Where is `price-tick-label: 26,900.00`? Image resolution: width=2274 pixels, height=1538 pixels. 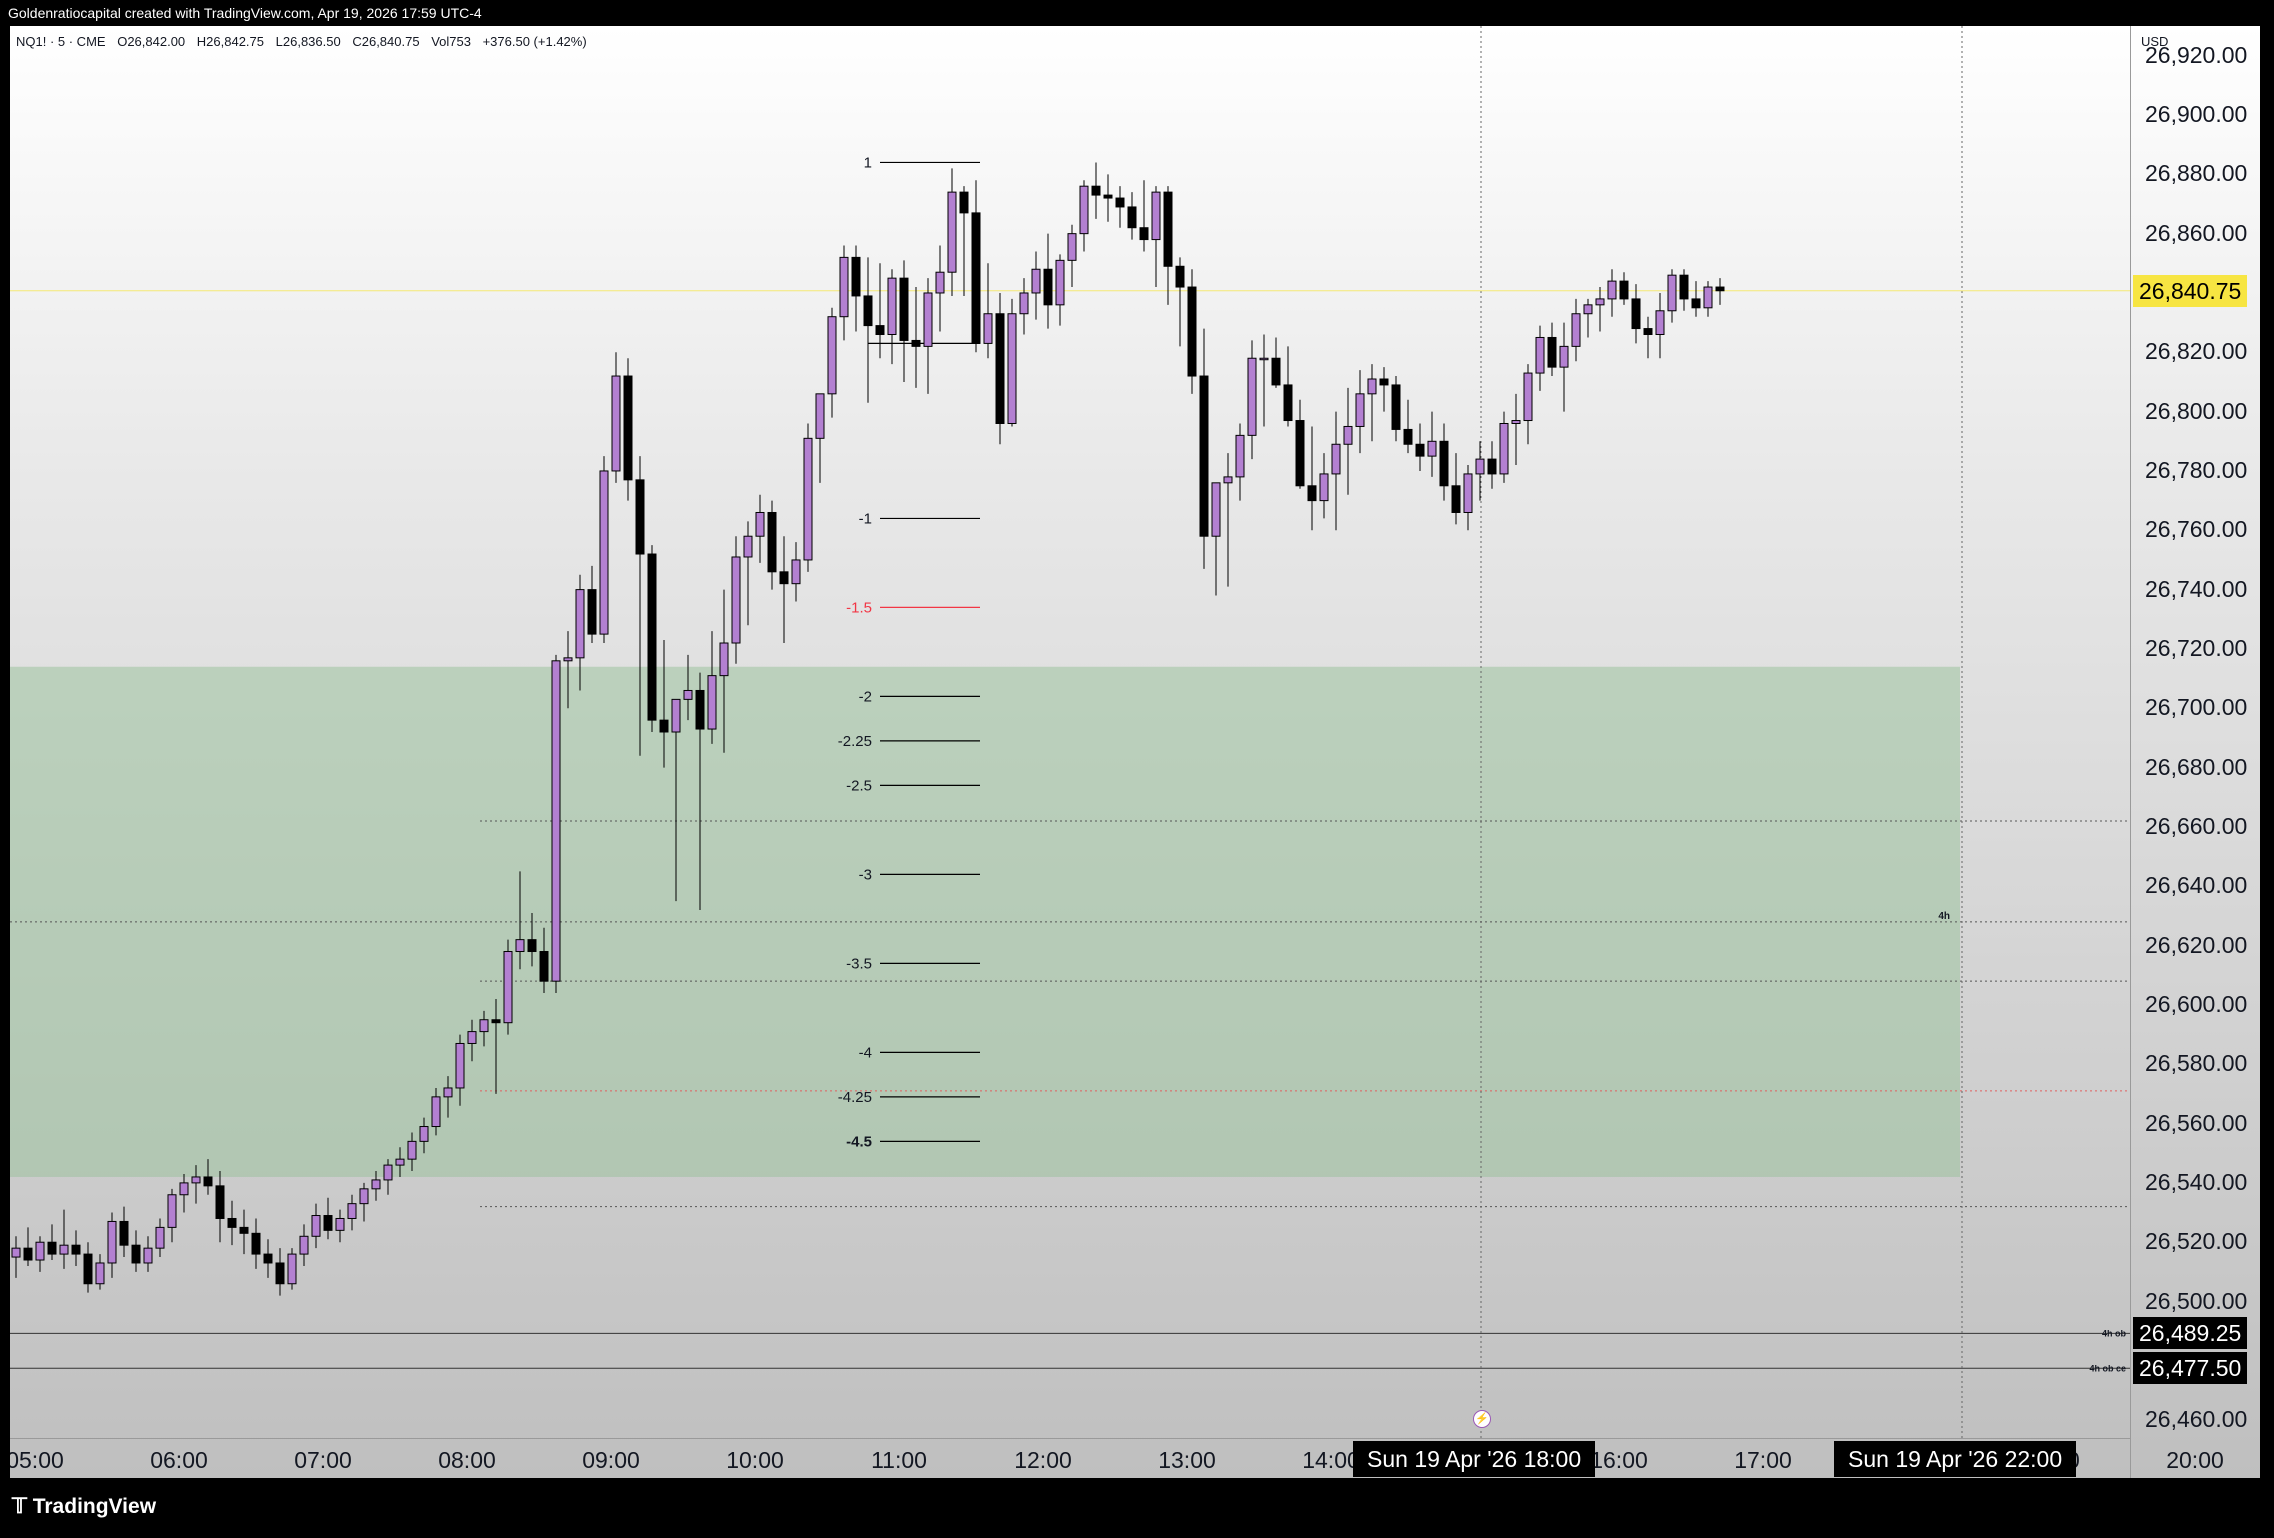
price-tick-label: 26,900.00 is located at coordinates (2196, 113).